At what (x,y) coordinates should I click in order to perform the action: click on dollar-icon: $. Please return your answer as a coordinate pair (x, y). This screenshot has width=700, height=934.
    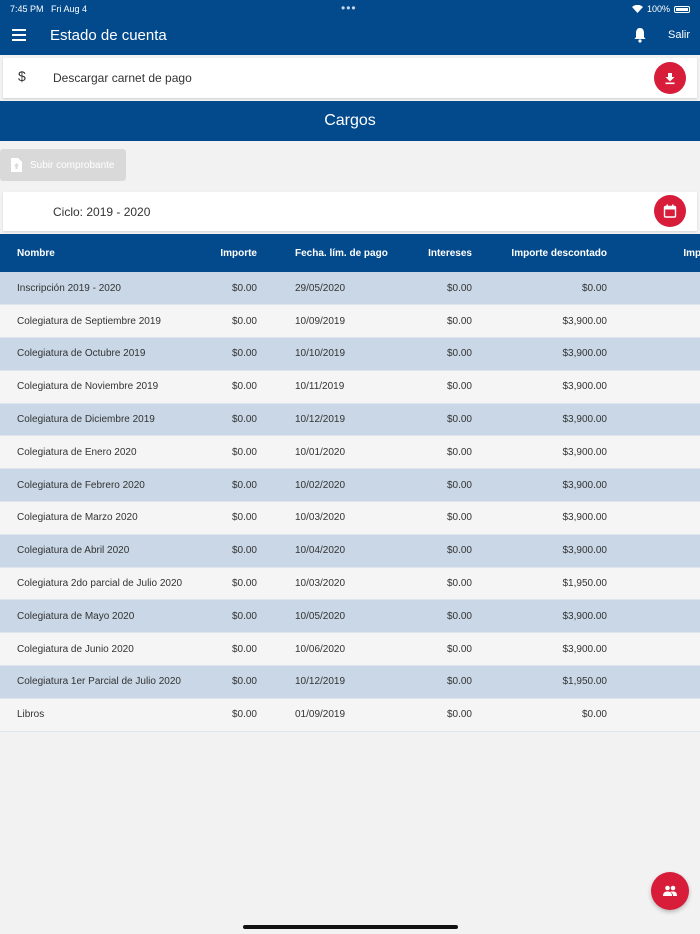
    Looking at the image, I should click on (22, 76).